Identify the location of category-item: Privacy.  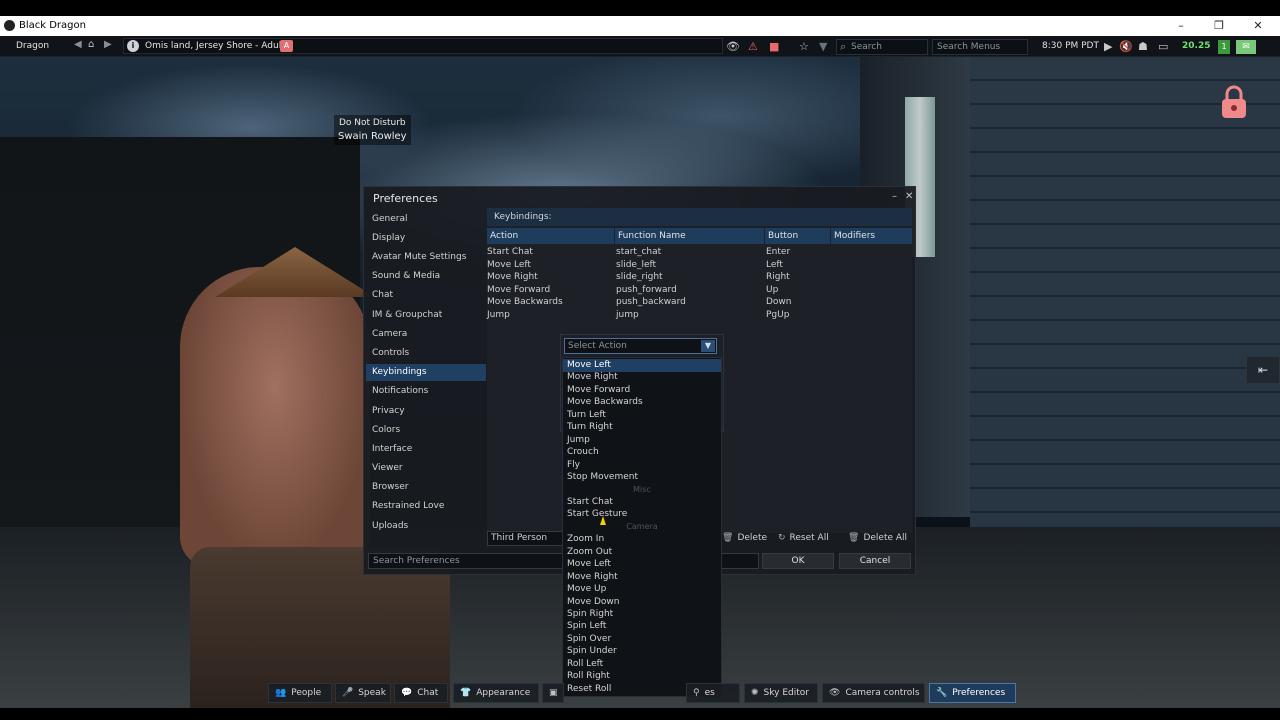
(426, 411).